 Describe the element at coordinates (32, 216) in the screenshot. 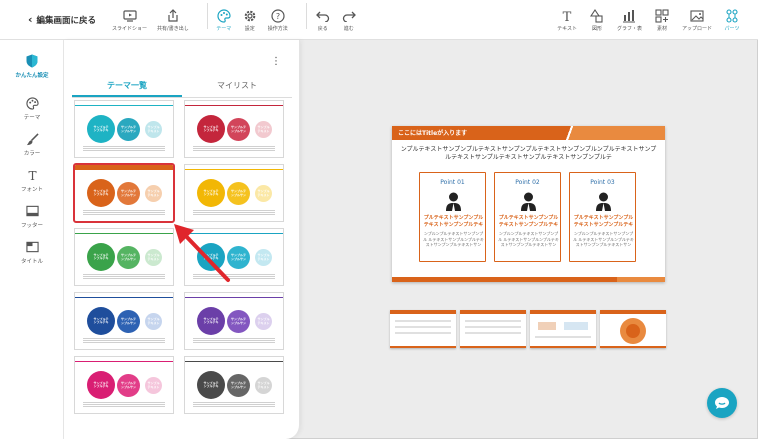

I see `rail-item-footer: フッター` at that location.